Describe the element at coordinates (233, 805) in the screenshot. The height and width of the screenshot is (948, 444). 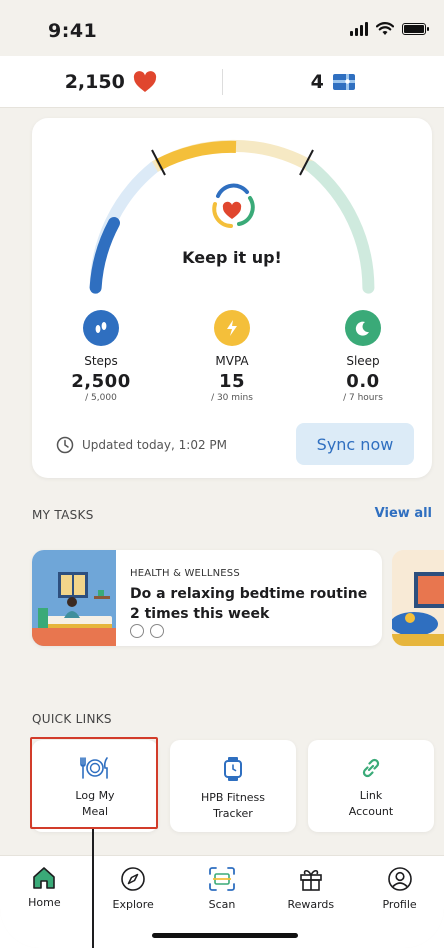
I see `quick-link-label: HPB Fitness Tracker` at that location.